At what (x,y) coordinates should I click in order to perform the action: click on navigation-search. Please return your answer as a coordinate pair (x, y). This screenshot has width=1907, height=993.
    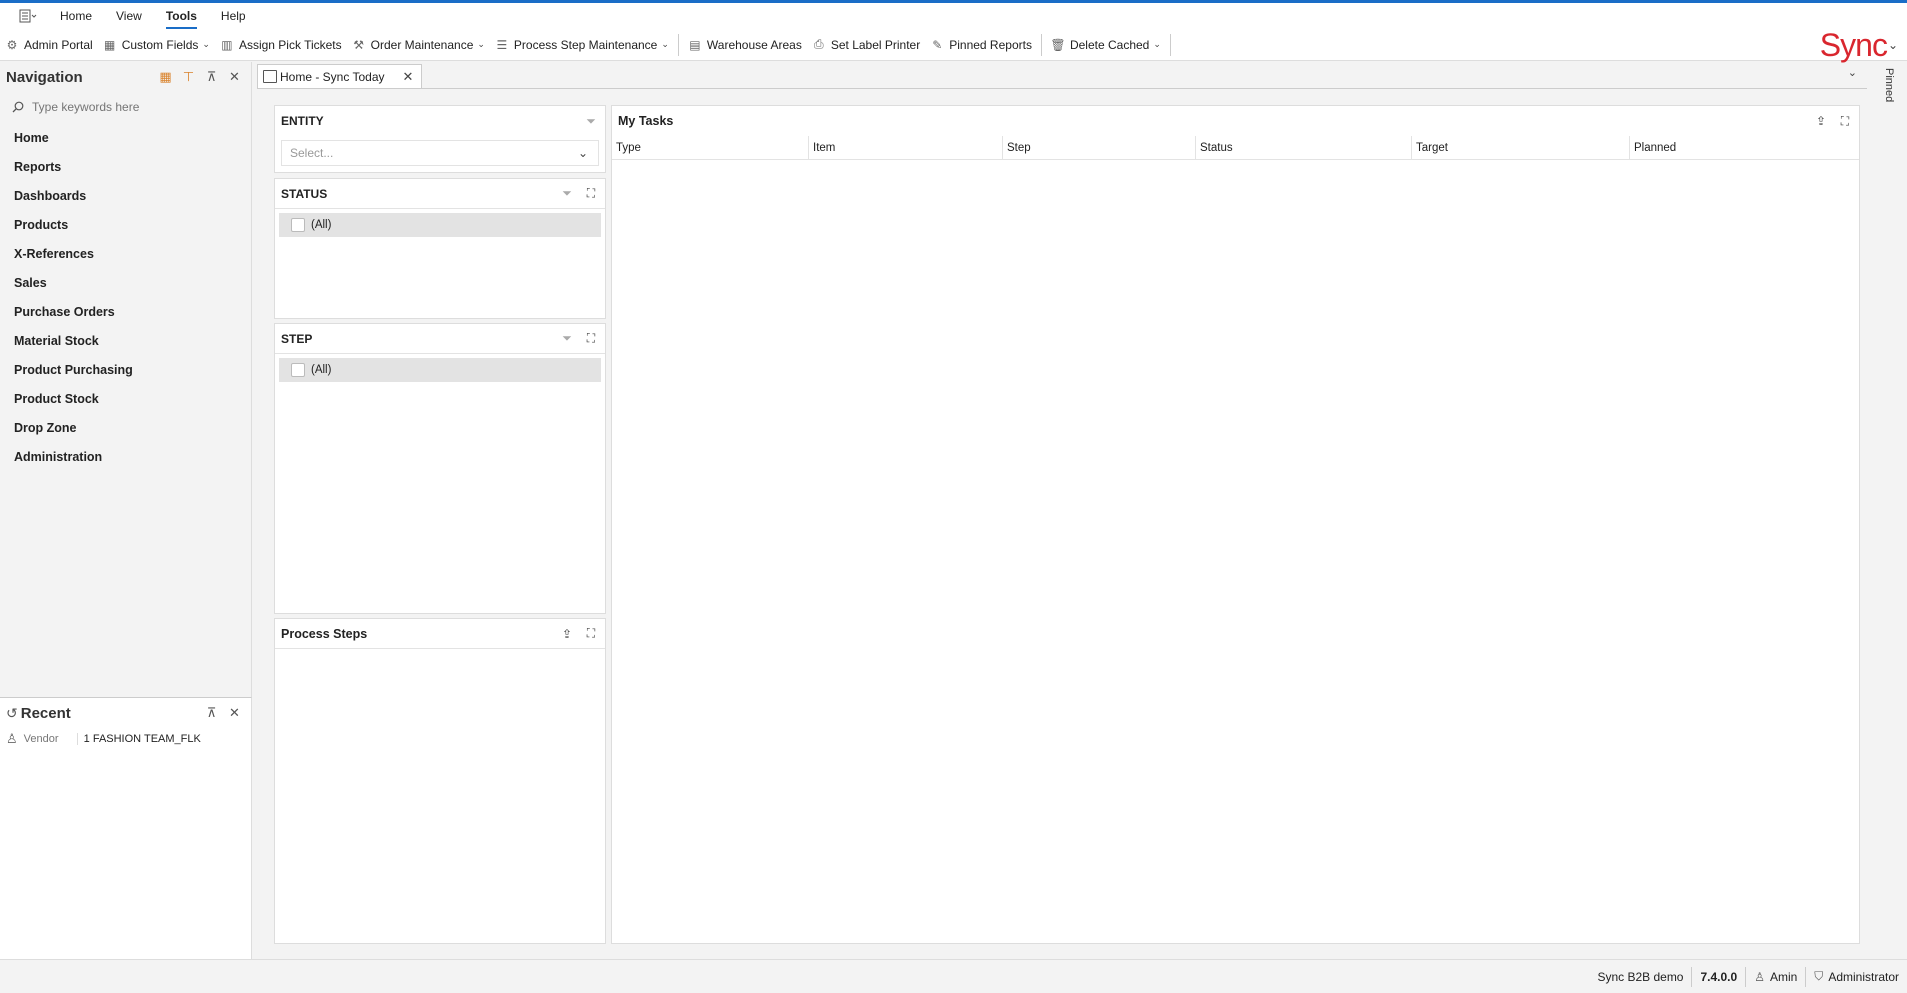
    Looking at the image, I should click on (125, 107).